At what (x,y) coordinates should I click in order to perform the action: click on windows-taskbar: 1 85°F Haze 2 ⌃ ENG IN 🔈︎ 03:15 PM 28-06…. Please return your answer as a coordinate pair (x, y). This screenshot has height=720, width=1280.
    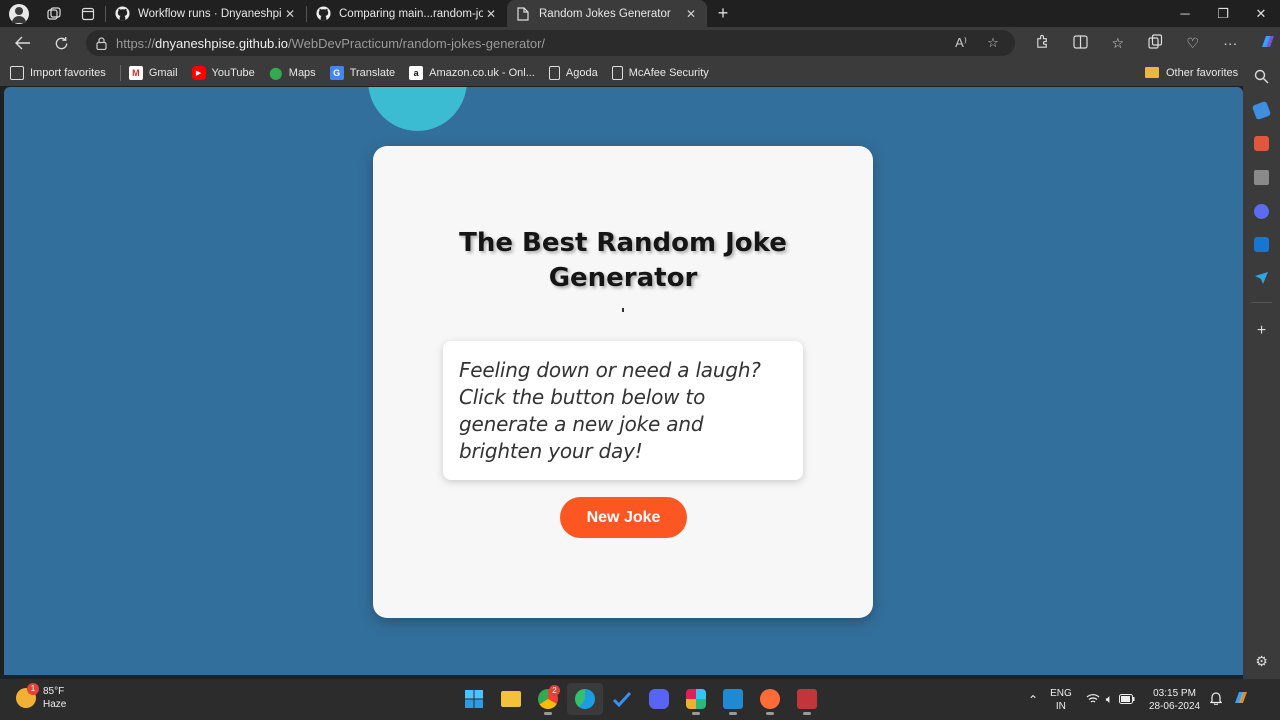
    Looking at the image, I should click on (640, 699).